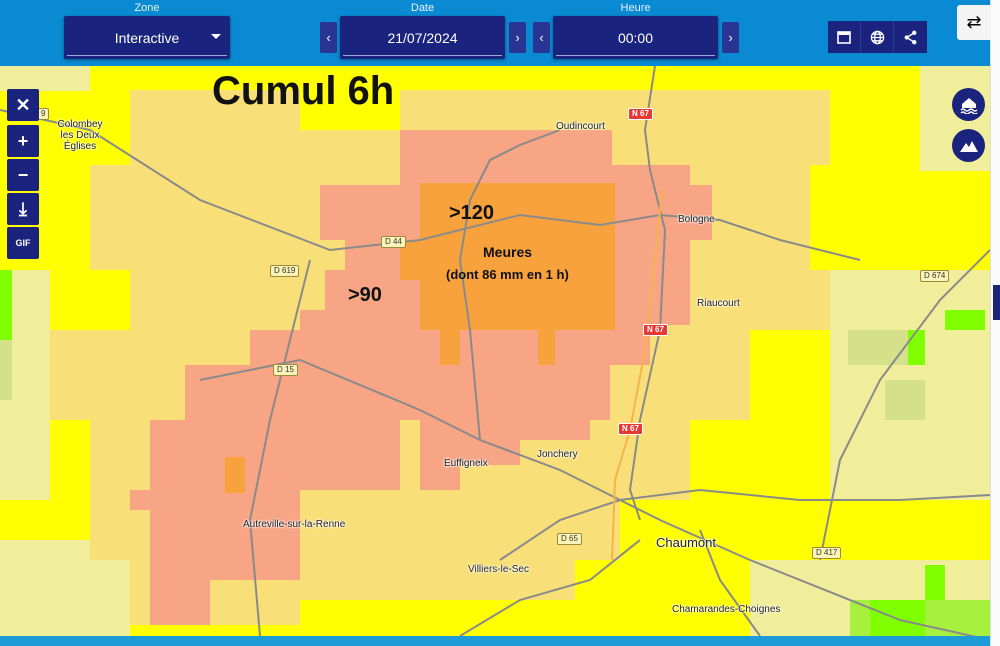  I want to click on zone-label: Zone, so click(147, 8).